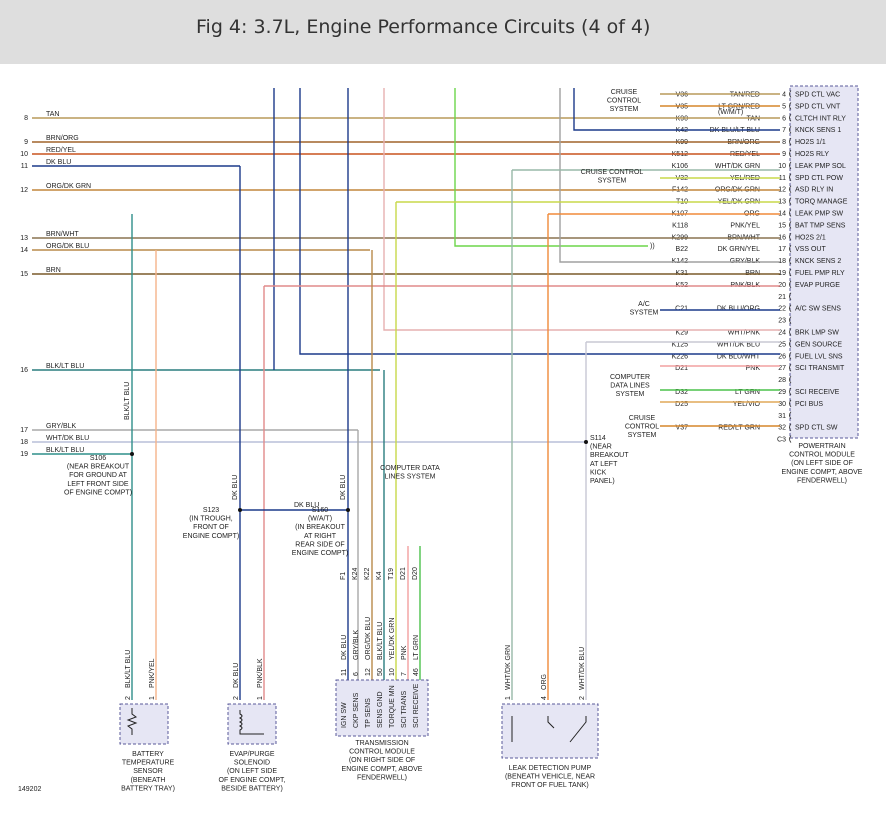 The height and width of the screenshot is (813, 886). What do you see at coordinates (784, 142) in the screenshot?
I see `pcm-pin-number: 8` at bounding box center [784, 142].